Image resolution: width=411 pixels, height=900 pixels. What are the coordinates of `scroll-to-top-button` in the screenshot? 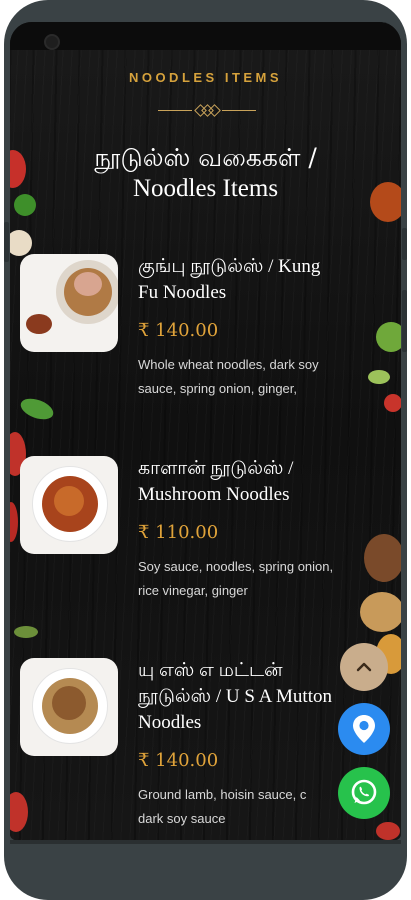 It's located at (364, 667).